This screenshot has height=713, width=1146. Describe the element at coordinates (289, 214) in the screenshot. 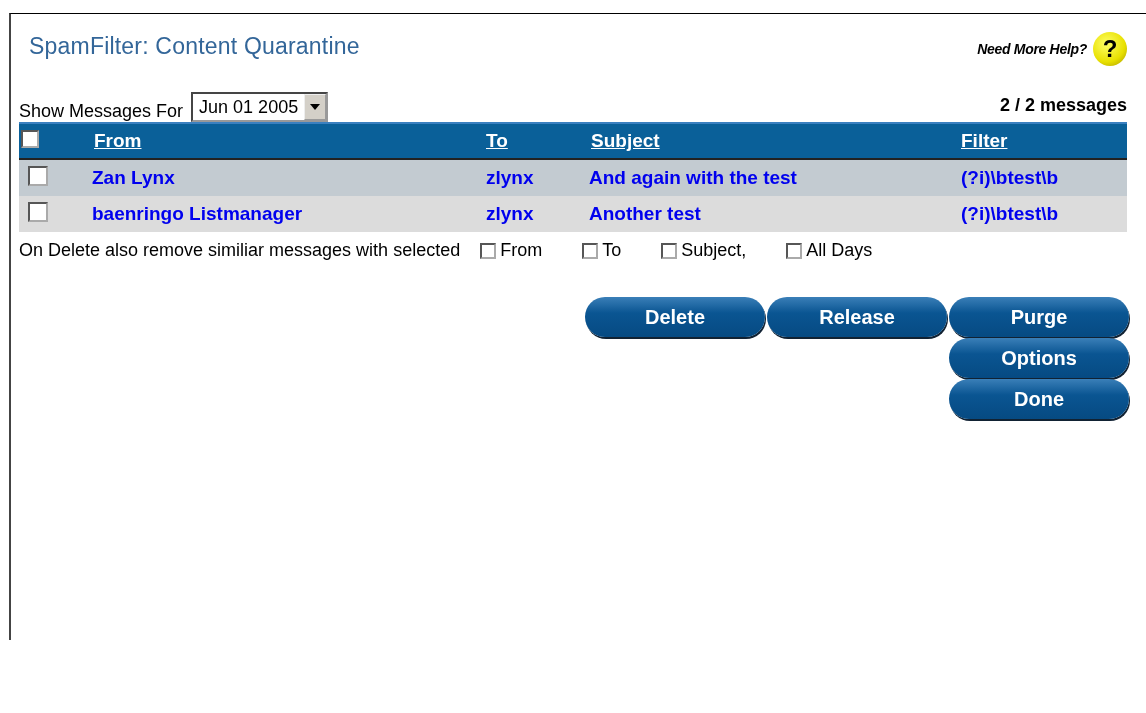

I see `table-cell: baenringo Listmanager` at that location.